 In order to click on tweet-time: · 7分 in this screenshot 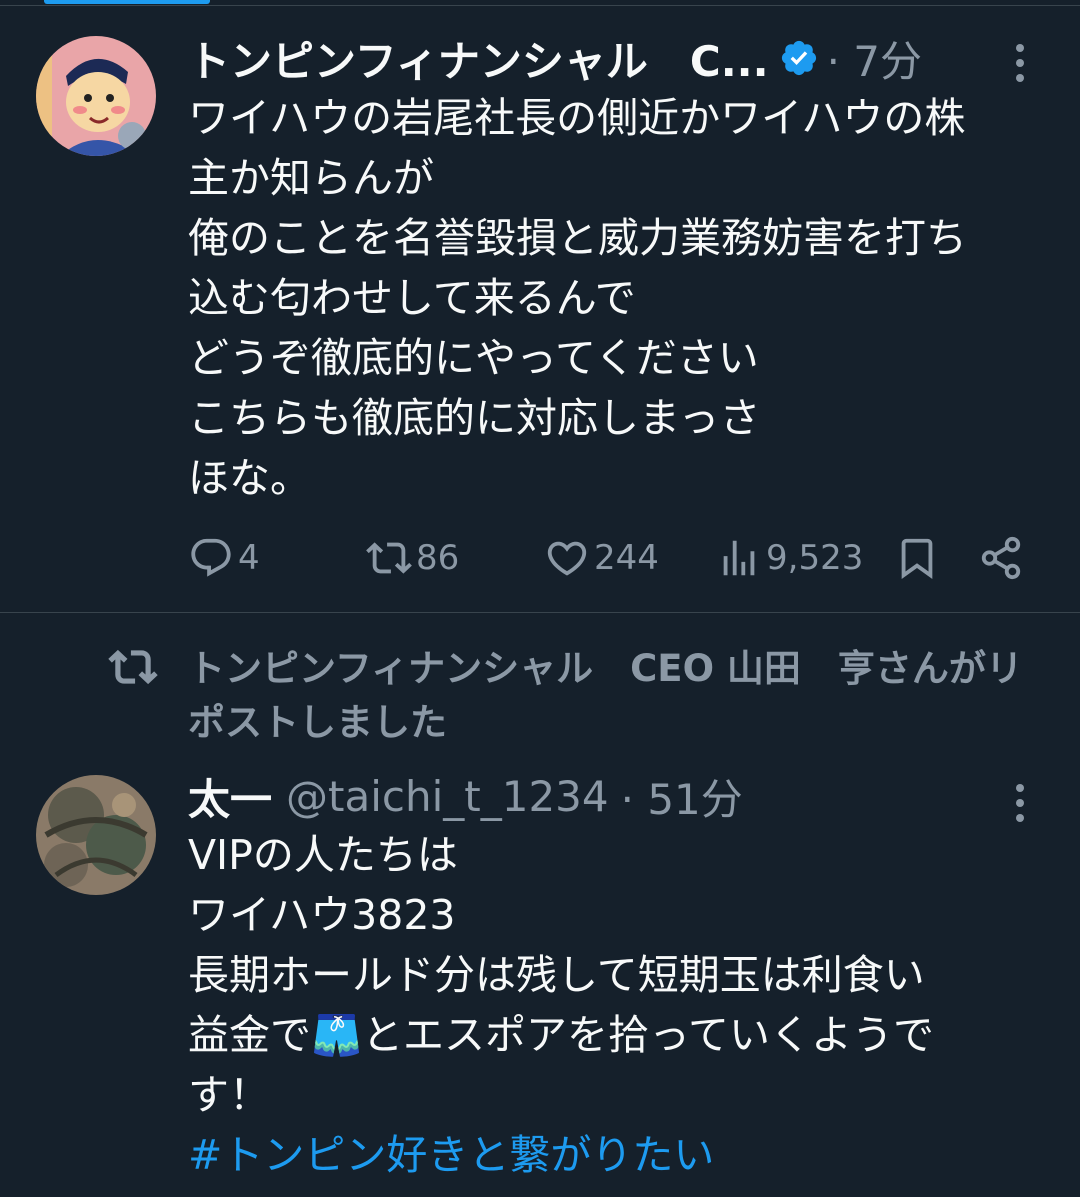, I will do `click(874, 58)`.